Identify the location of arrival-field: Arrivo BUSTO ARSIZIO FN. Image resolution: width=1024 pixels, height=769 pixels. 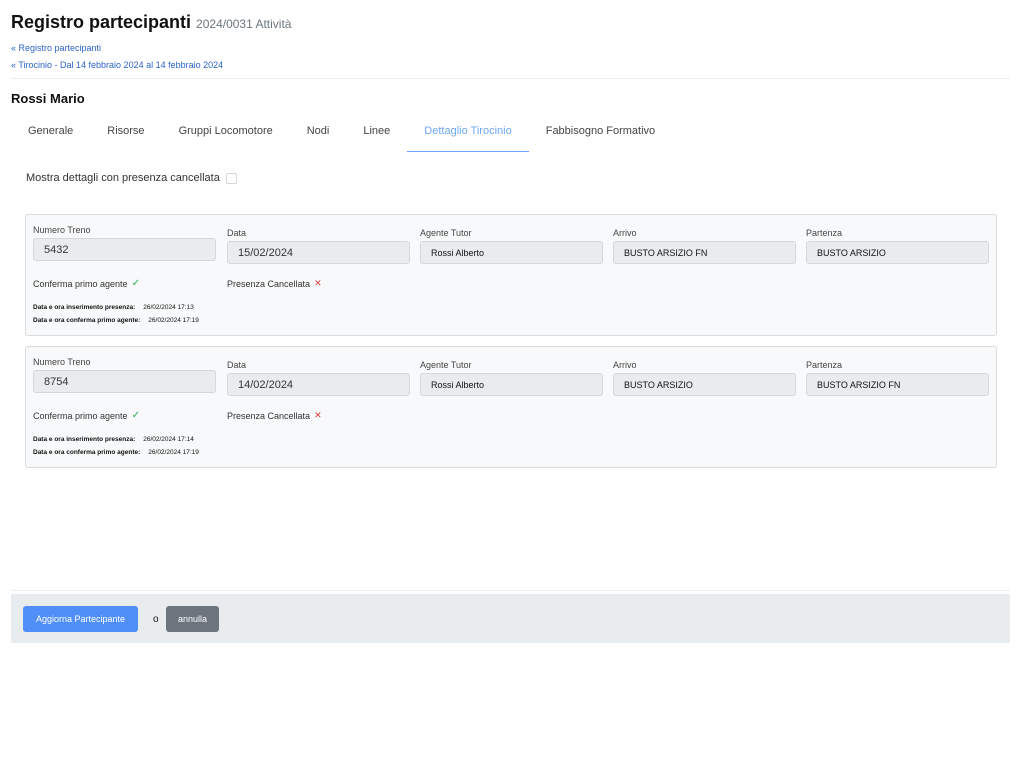
(704, 246).